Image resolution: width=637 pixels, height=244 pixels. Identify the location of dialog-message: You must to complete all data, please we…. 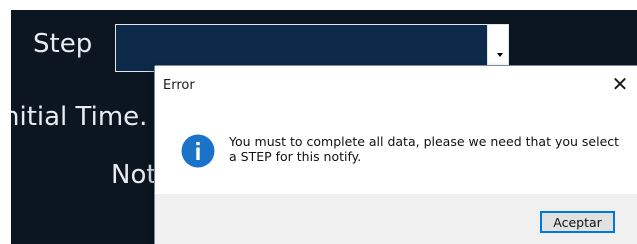
(424, 149).